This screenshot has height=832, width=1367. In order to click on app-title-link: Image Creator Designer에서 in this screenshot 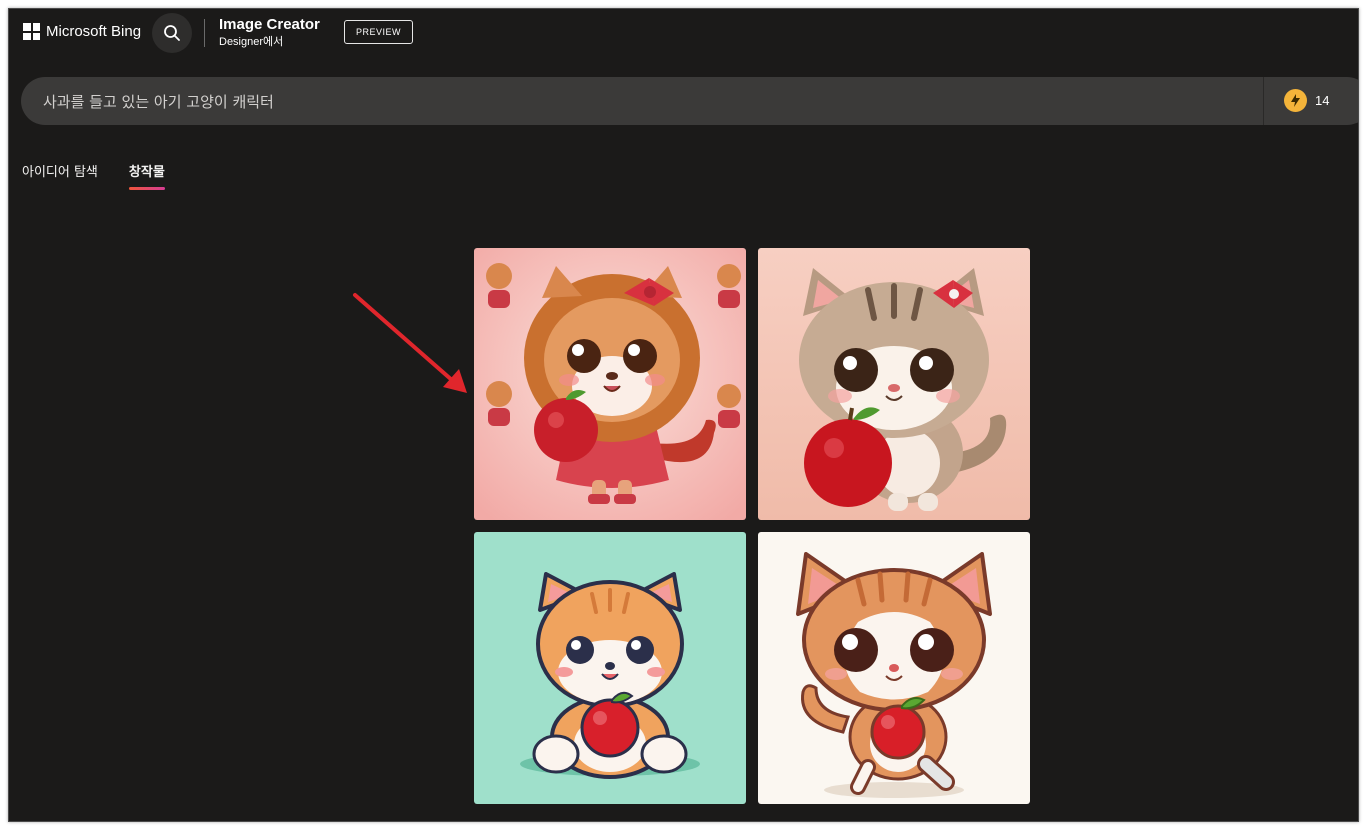, I will do `click(269, 32)`.